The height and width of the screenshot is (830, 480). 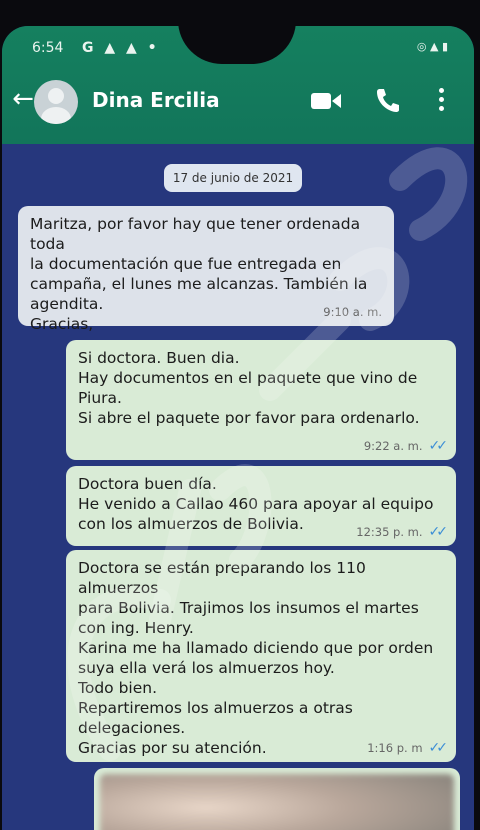 I want to click on blurred-photo, so click(x=277, y=802).